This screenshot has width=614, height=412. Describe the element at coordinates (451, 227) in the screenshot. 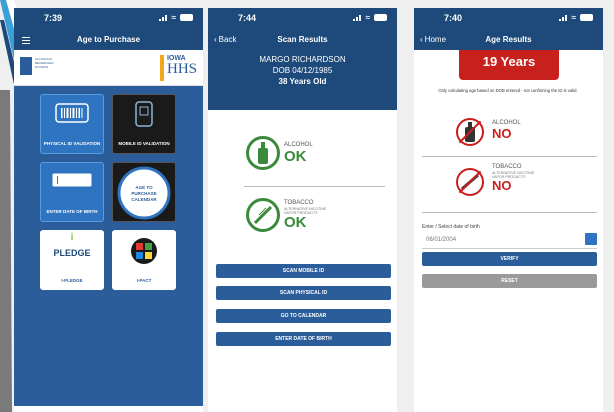

I see `dob-field-label: Enter / Select date of birth` at that location.